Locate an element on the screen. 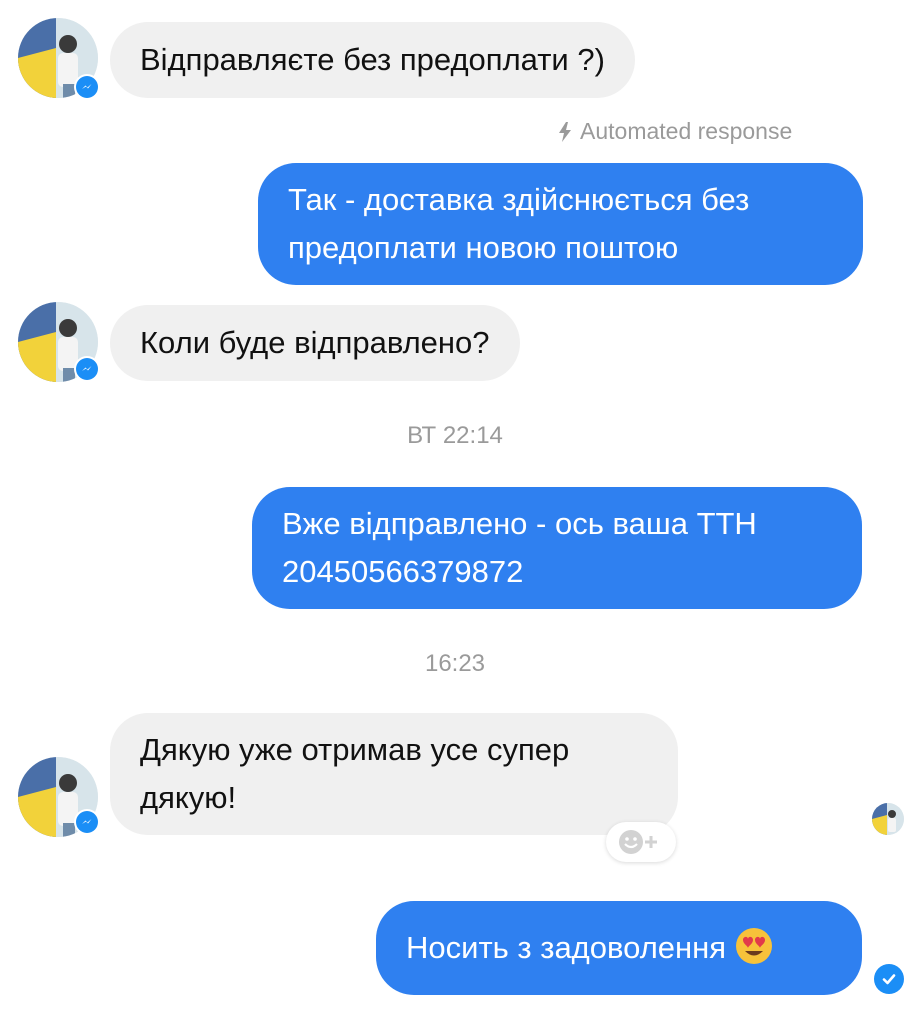 The image size is (910, 1020). add-reaction-button is located at coordinates (641, 842).